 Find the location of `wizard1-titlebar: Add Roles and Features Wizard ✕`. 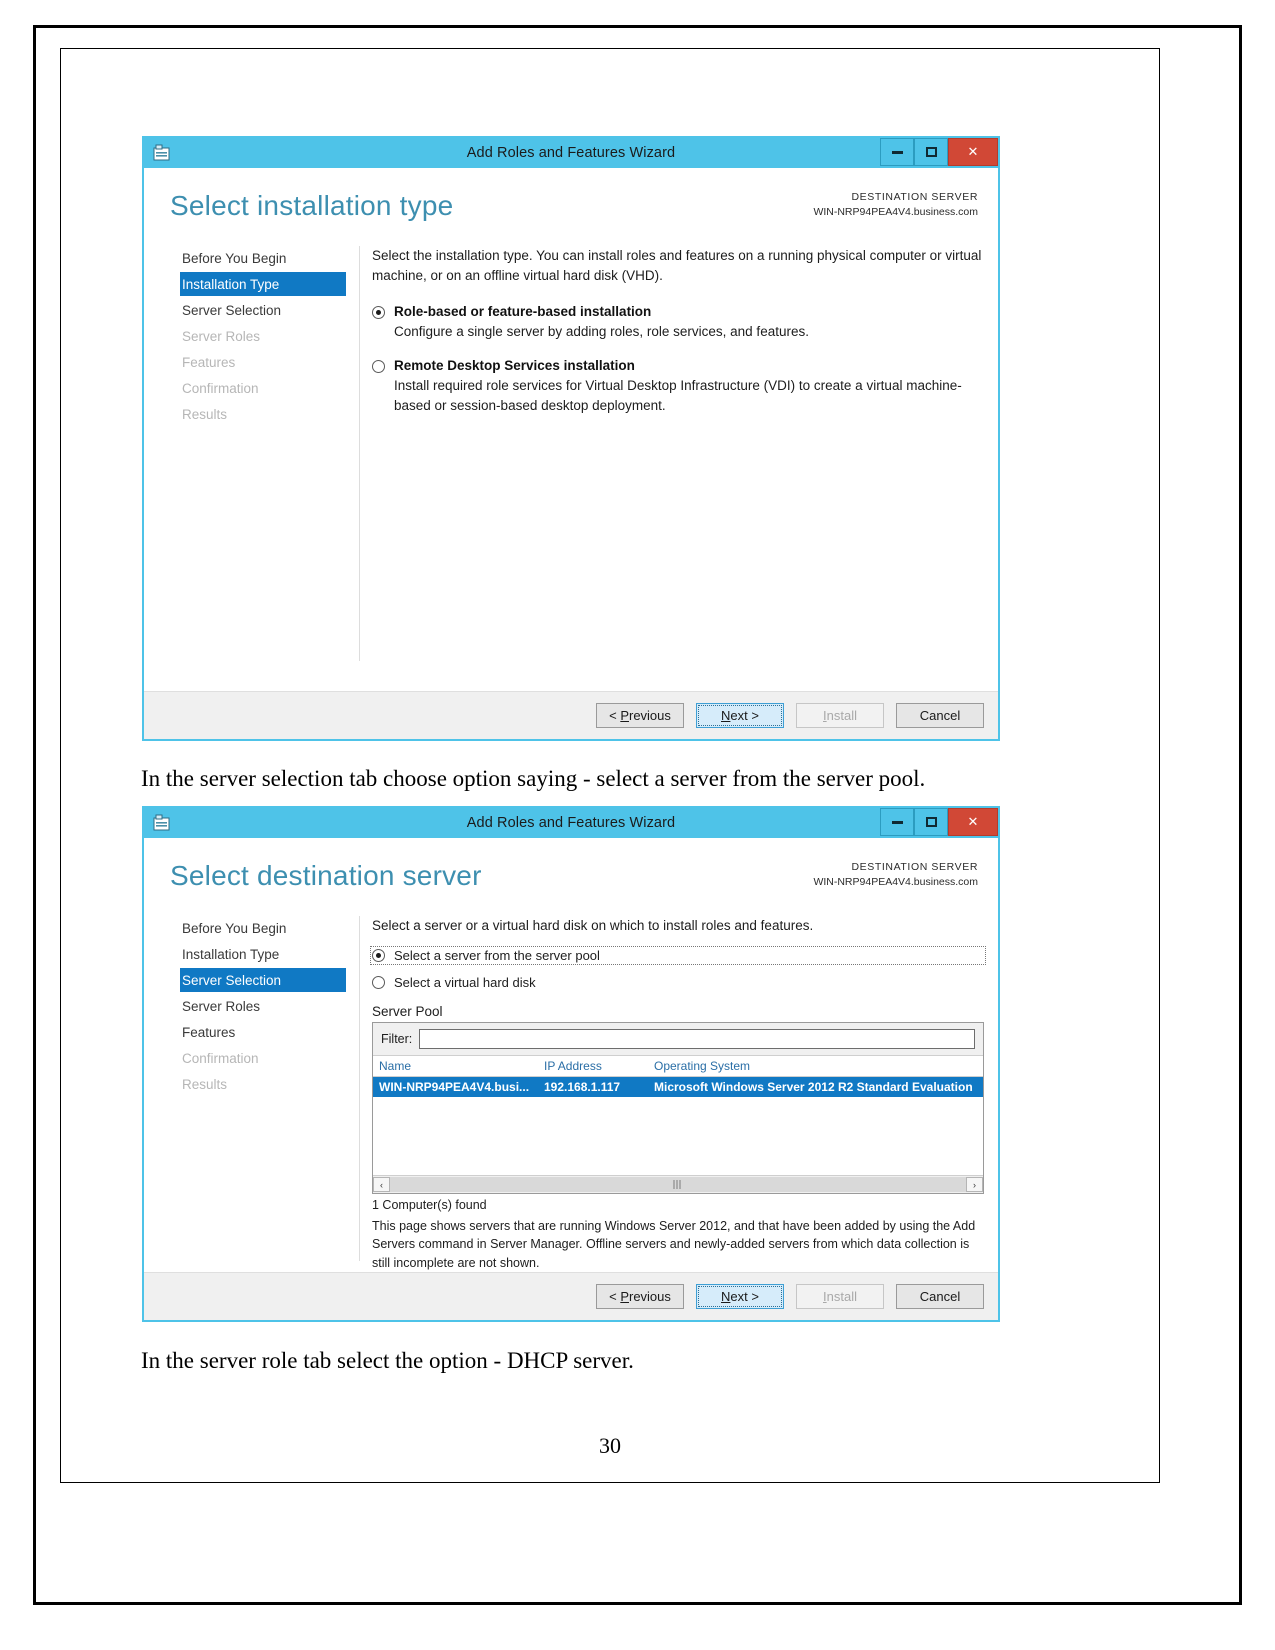

wizard1-titlebar: Add Roles and Features Wizard ✕ is located at coordinates (571, 153).